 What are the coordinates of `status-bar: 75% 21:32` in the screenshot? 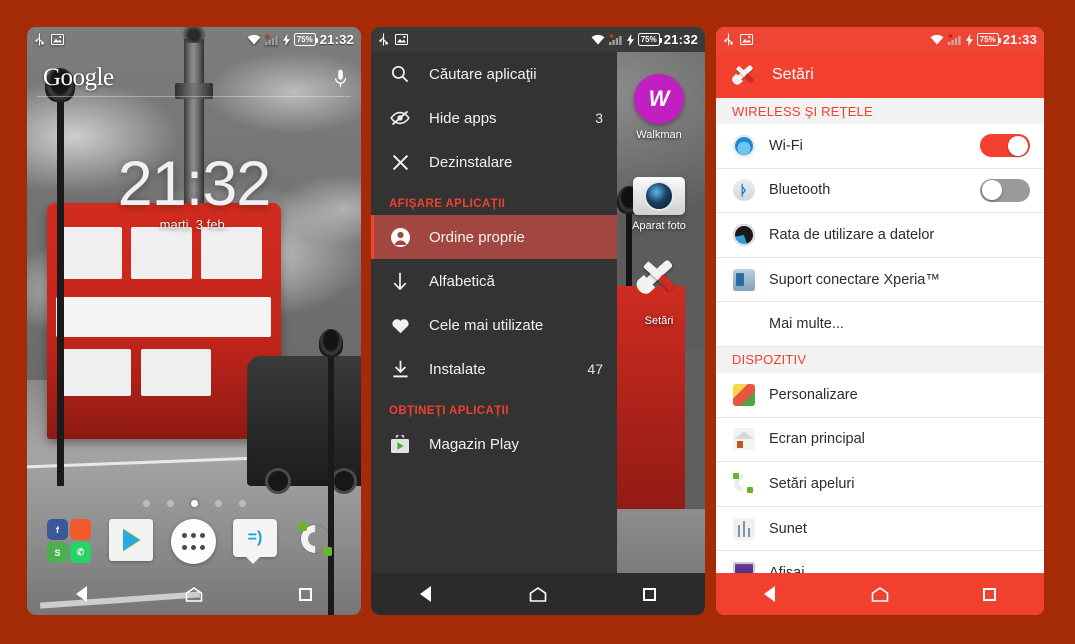 It's located at (538, 39).